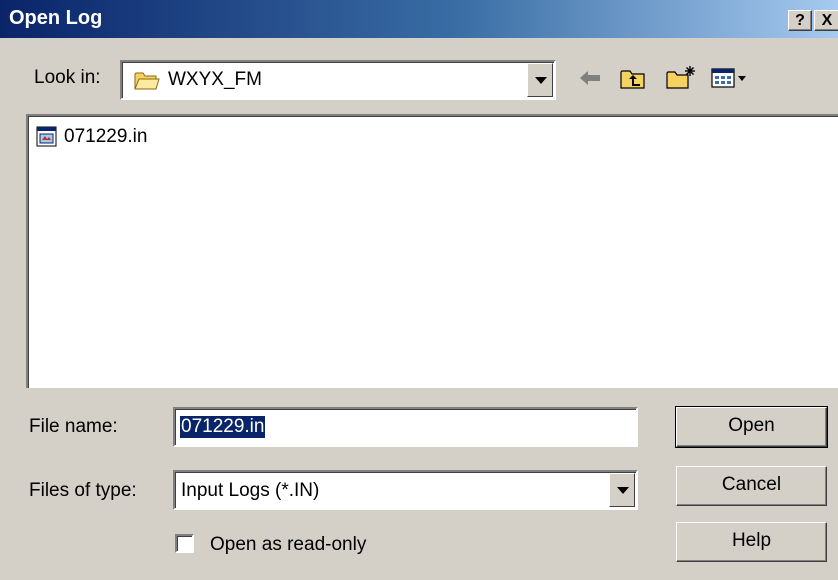 The height and width of the screenshot is (580, 838). Describe the element at coordinates (405, 490) in the screenshot. I see `file-type-dropdown: Input Logs (*.IN)` at that location.